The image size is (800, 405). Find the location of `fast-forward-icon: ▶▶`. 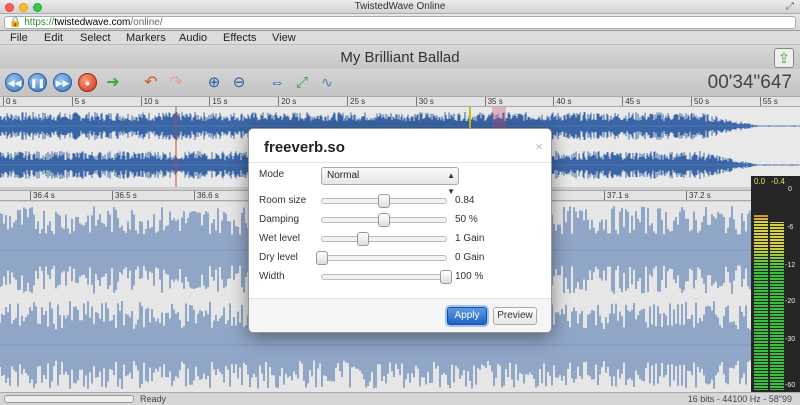

fast-forward-icon: ▶▶ is located at coordinates (62, 82).